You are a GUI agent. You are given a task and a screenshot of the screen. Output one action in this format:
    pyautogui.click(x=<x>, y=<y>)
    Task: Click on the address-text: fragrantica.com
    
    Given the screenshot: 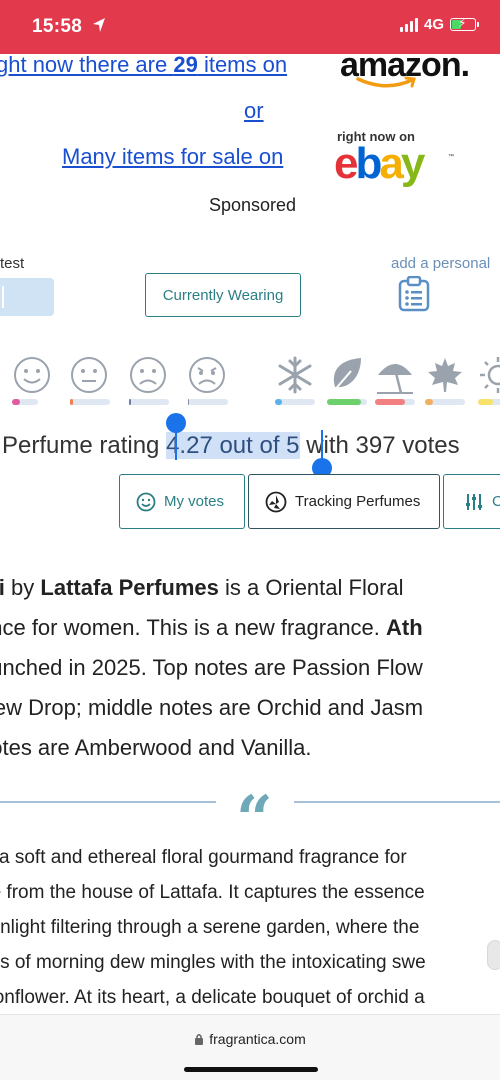 What is the action you would take?
    pyautogui.click(x=250, y=1039)
    